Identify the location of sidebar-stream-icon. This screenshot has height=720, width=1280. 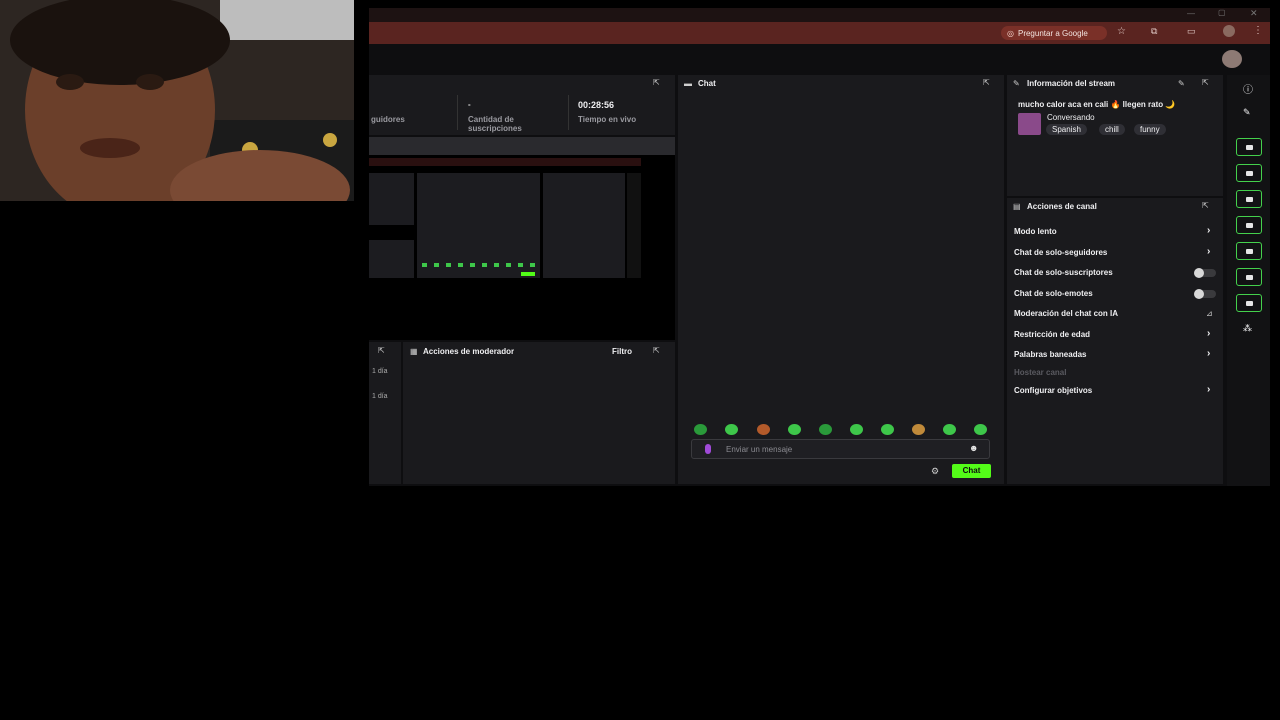
(1249, 147).